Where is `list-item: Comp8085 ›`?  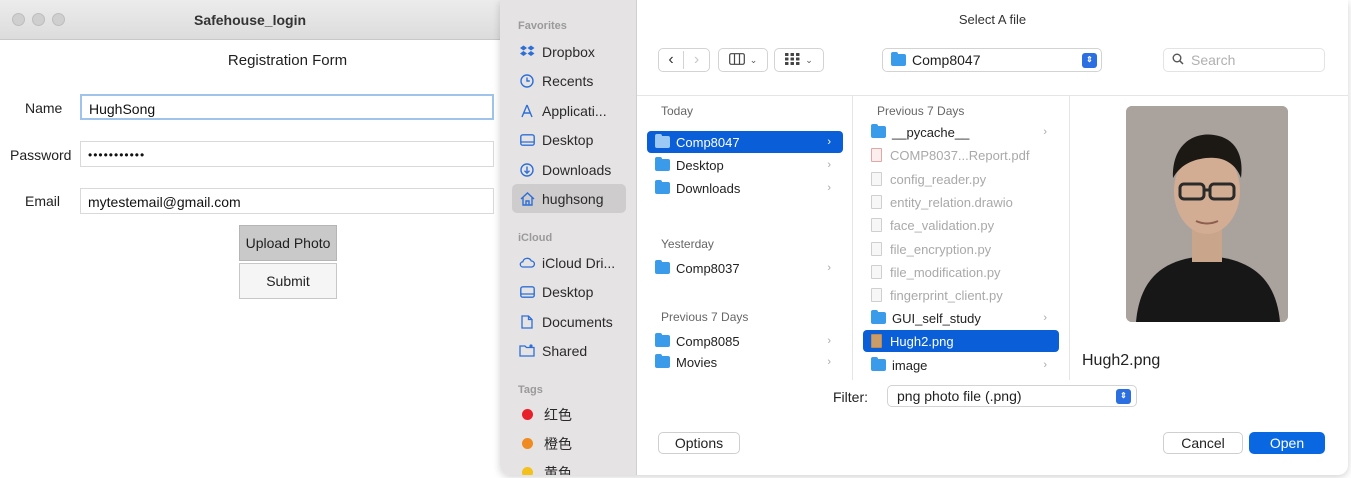
list-item: Comp8085 › is located at coordinates (745, 341).